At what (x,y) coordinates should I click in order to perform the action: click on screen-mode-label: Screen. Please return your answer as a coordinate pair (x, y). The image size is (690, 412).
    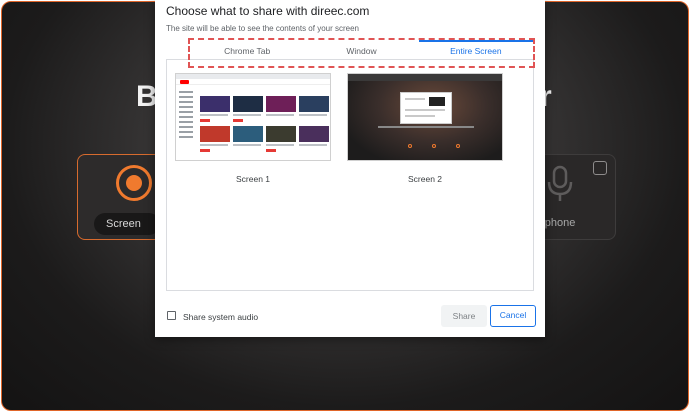
    Looking at the image, I should click on (123, 224).